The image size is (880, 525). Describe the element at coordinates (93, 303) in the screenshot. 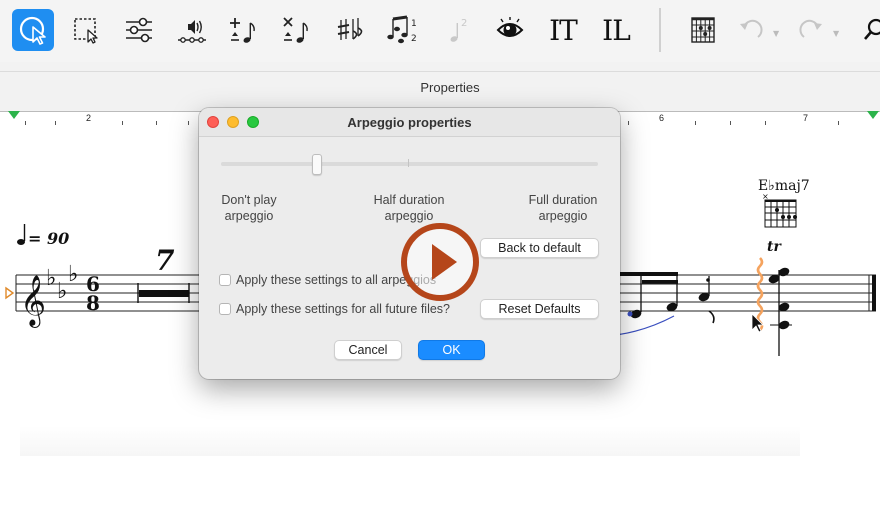

I see `time-signature-bottom: 8` at that location.